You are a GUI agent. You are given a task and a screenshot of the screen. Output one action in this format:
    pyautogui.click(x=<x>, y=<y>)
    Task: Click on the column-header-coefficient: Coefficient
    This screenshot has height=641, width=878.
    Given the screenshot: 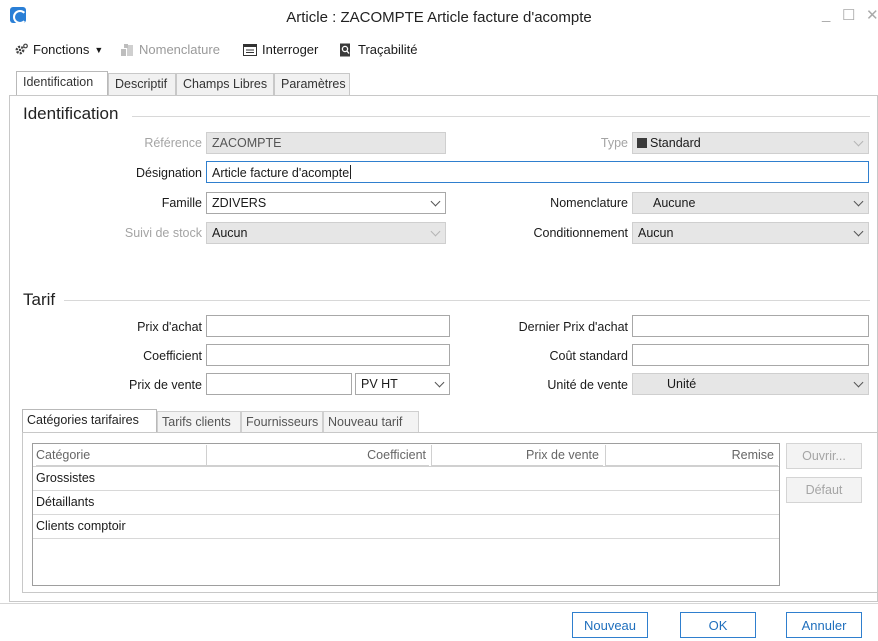 What is the action you would take?
    pyautogui.click(x=318, y=455)
    